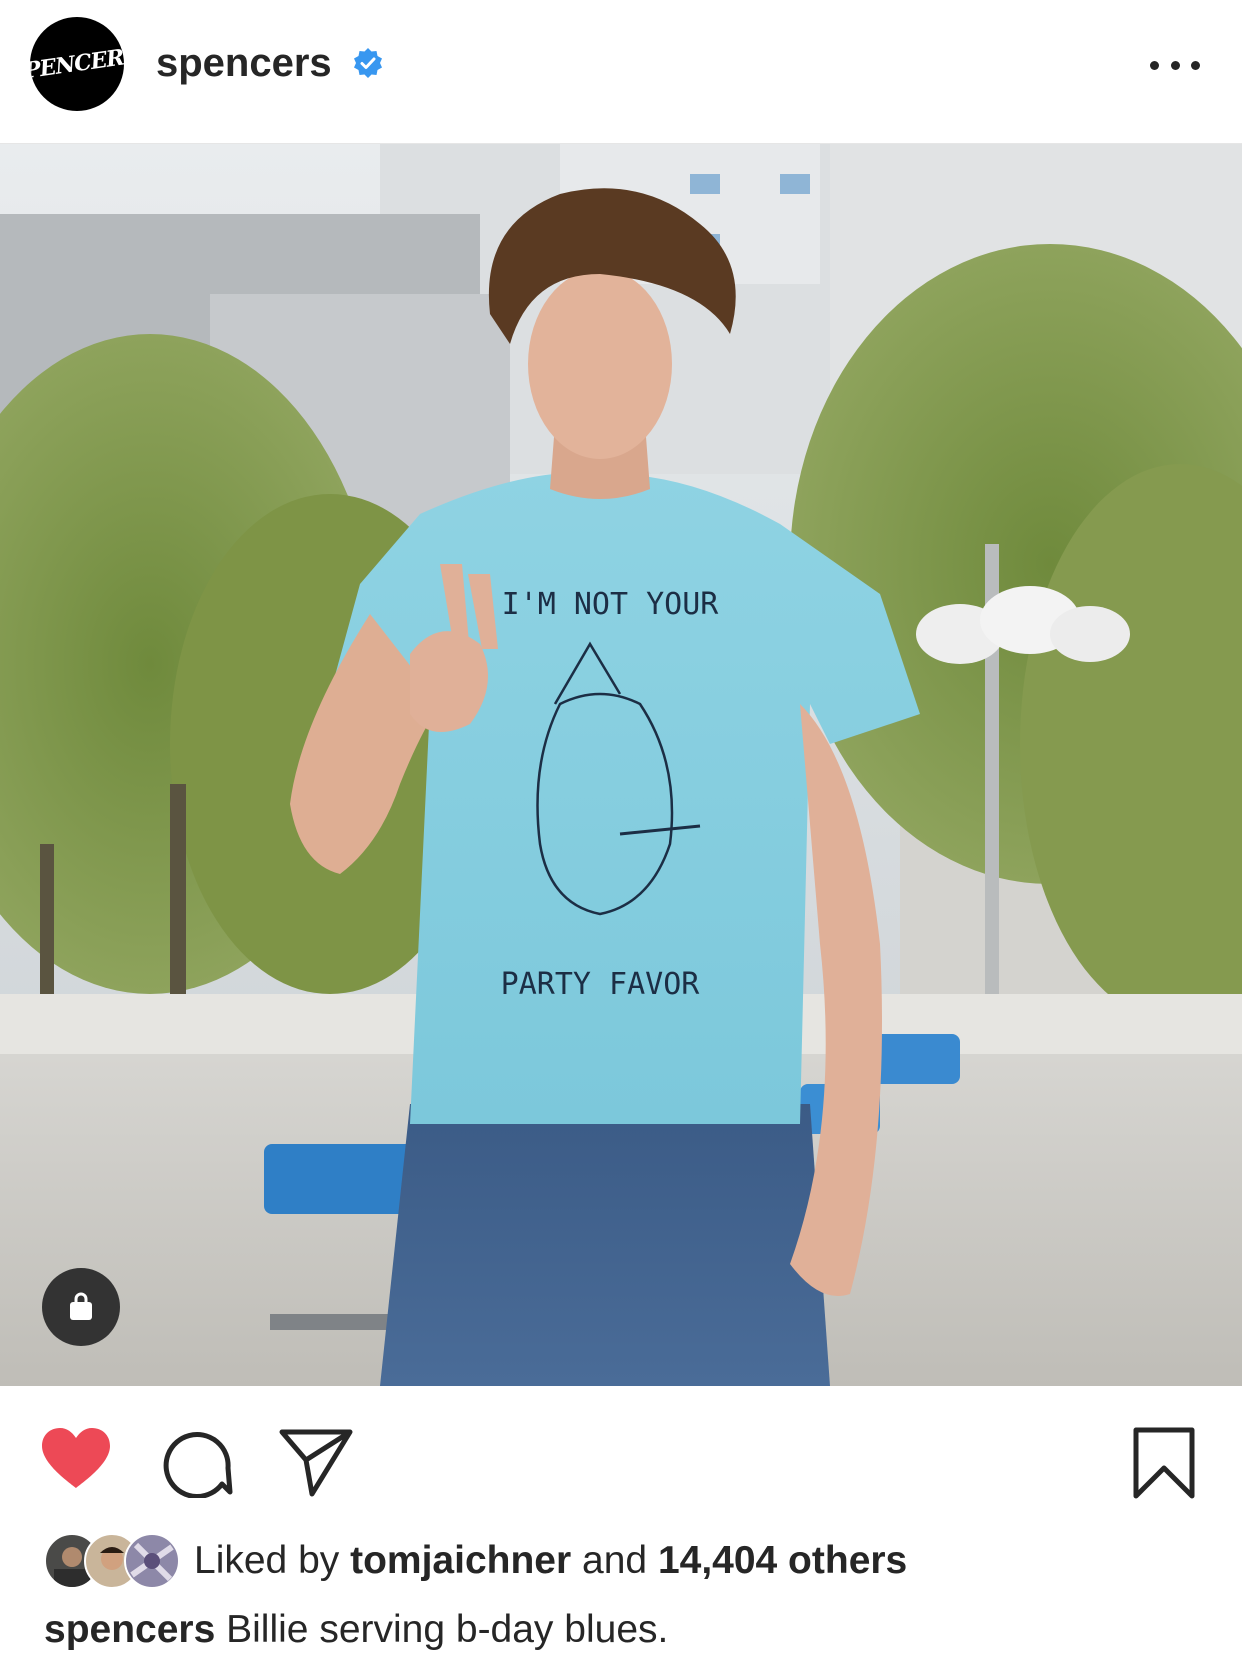  I want to click on spencers-logo: SPENCER'S, so click(77, 64).